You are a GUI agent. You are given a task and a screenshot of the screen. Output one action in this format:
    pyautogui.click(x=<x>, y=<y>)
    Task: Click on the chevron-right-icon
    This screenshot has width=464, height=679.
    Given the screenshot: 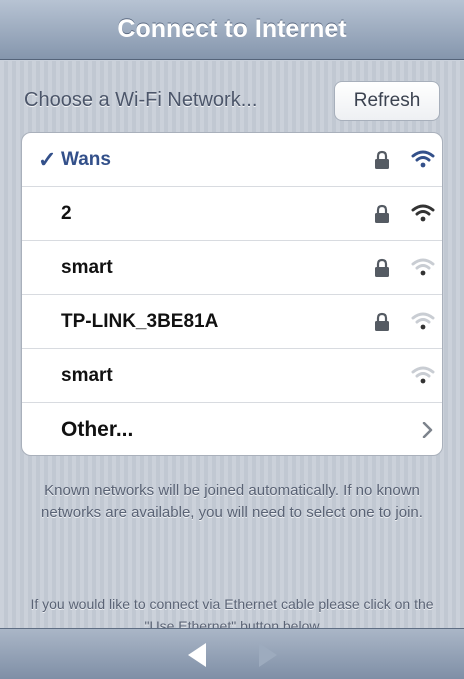 What is the action you would take?
    pyautogui.click(x=427, y=430)
    